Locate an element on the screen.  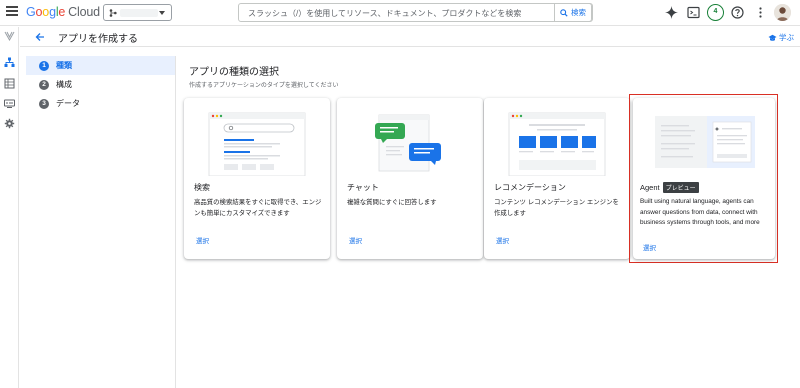
account-avatar is located at coordinates (782, 12).